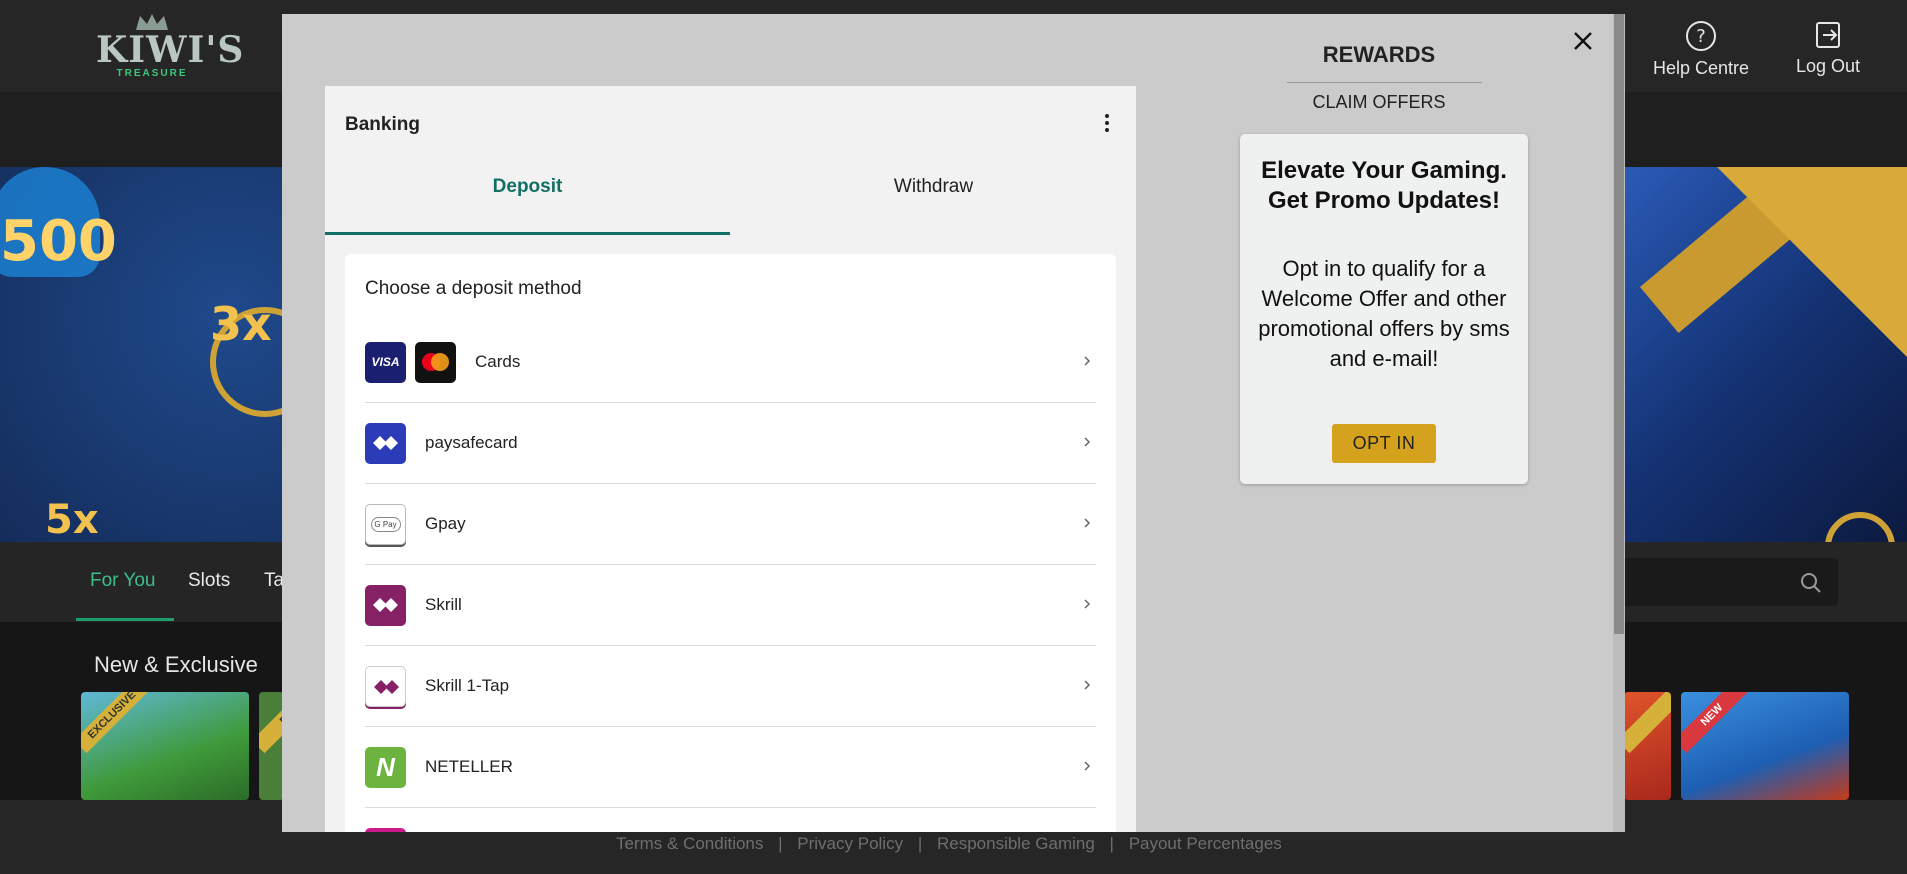  What do you see at coordinates (527, 187) in the screenshot?
I see `tab-deposit: Deposit` at bounding box center [527, 187].